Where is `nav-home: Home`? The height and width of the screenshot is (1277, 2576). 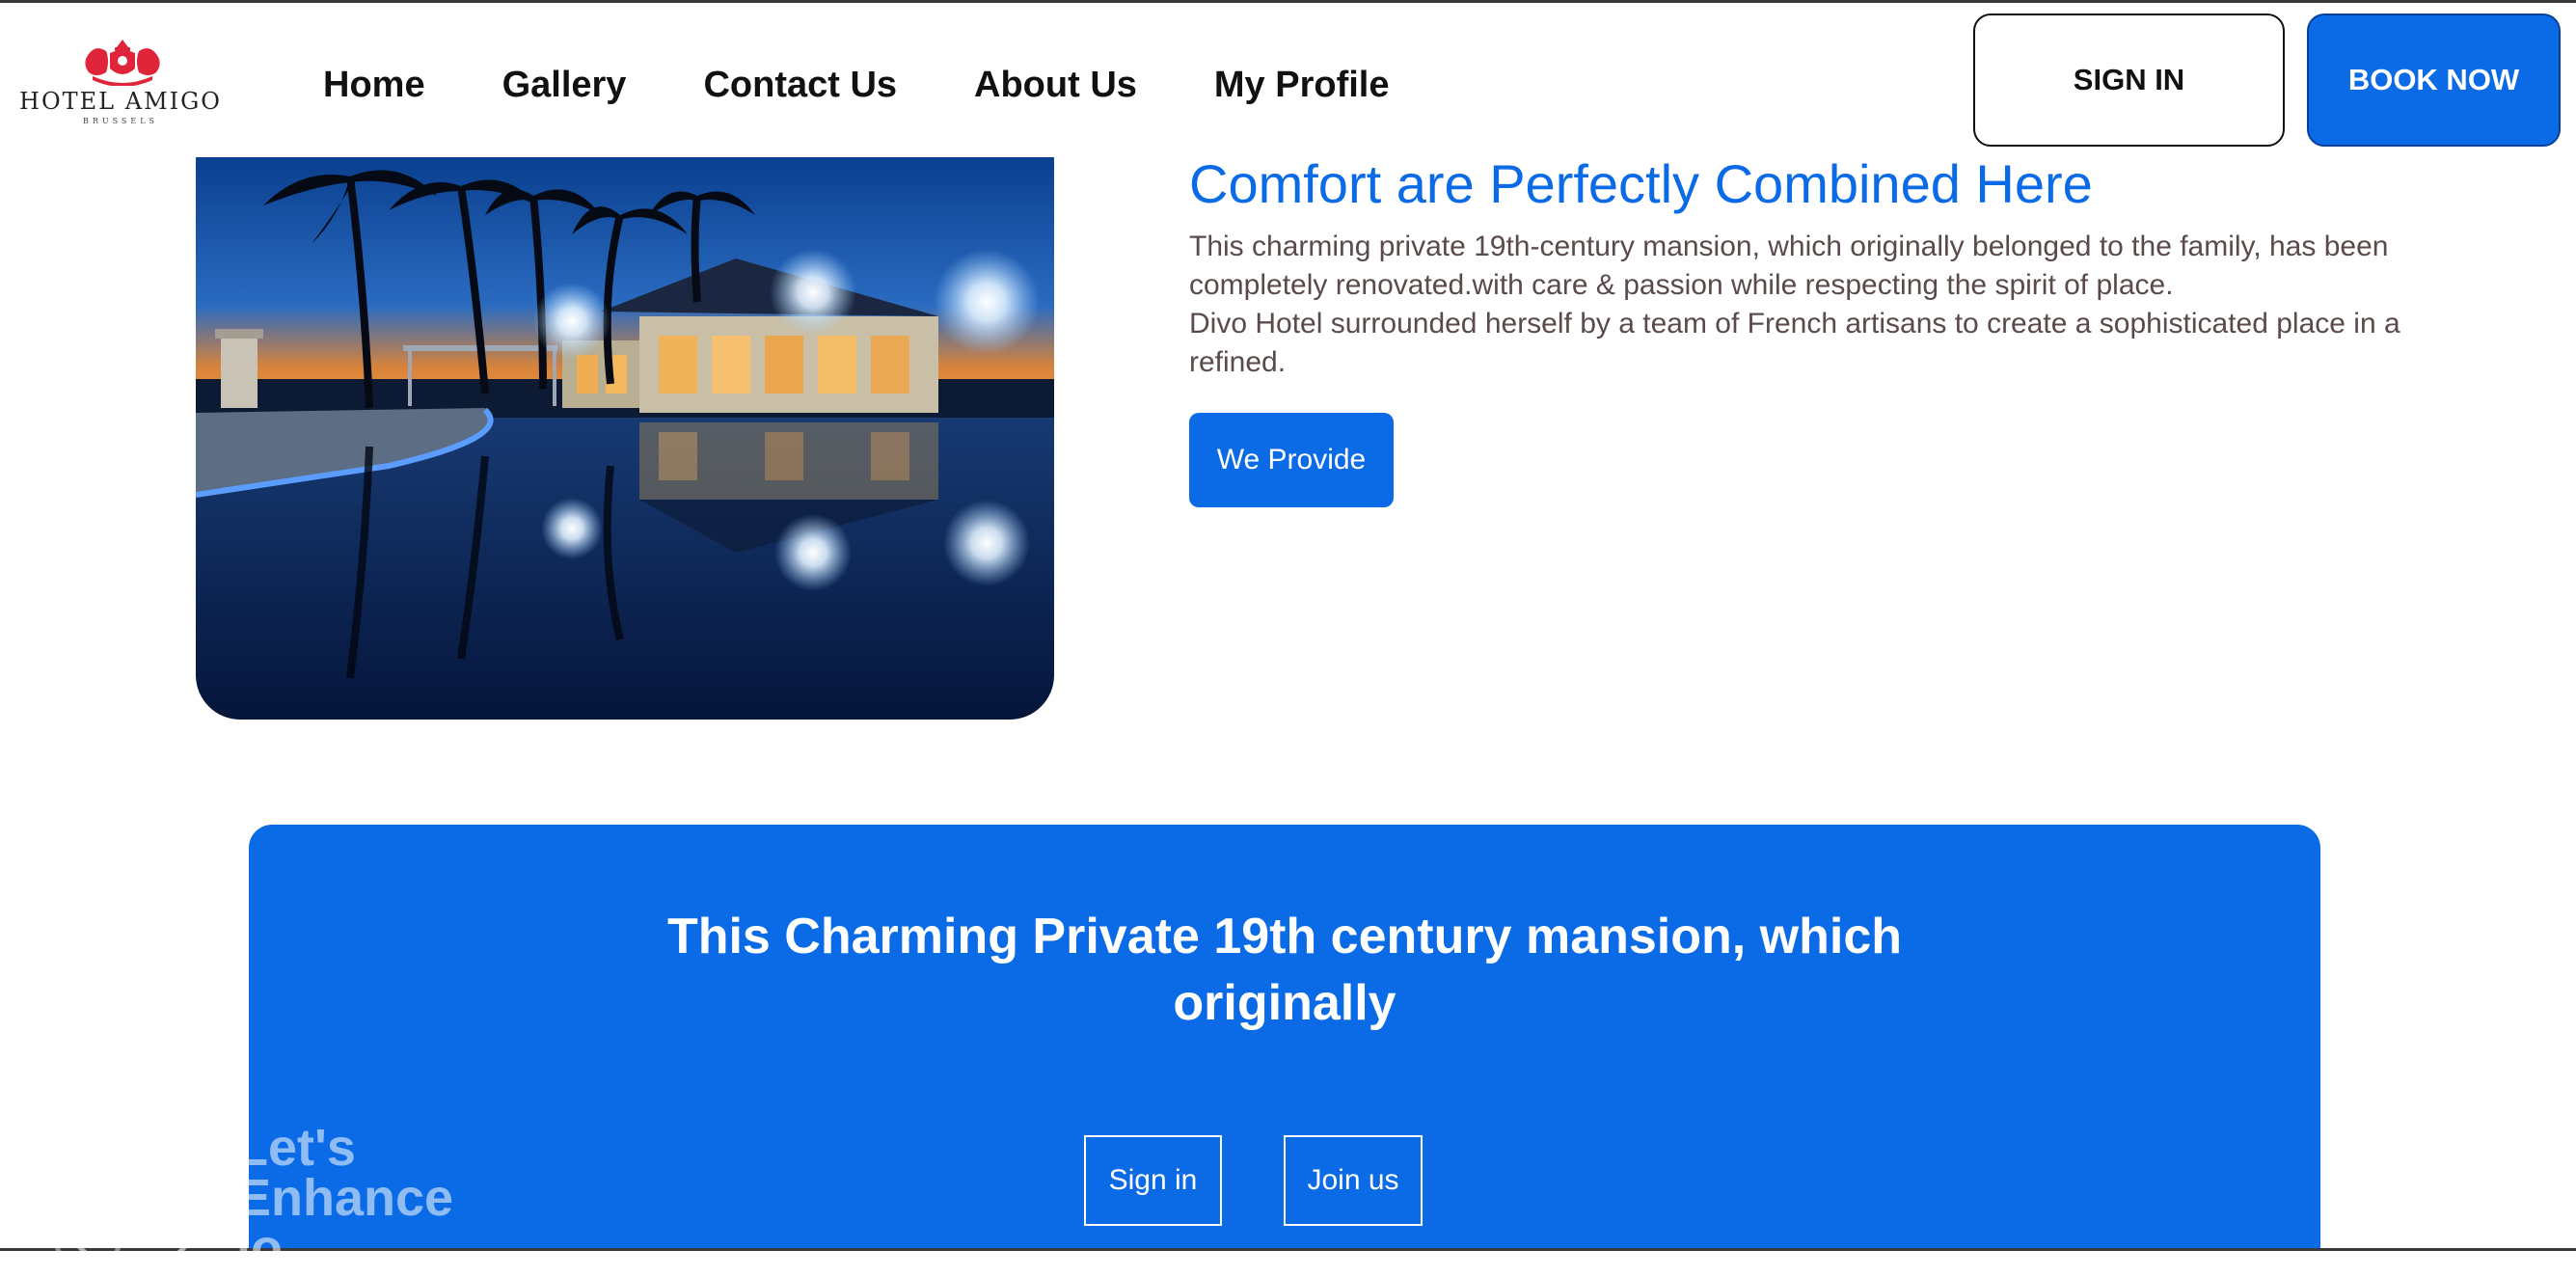
nav-home: Home is located at coordinates (374, 85).